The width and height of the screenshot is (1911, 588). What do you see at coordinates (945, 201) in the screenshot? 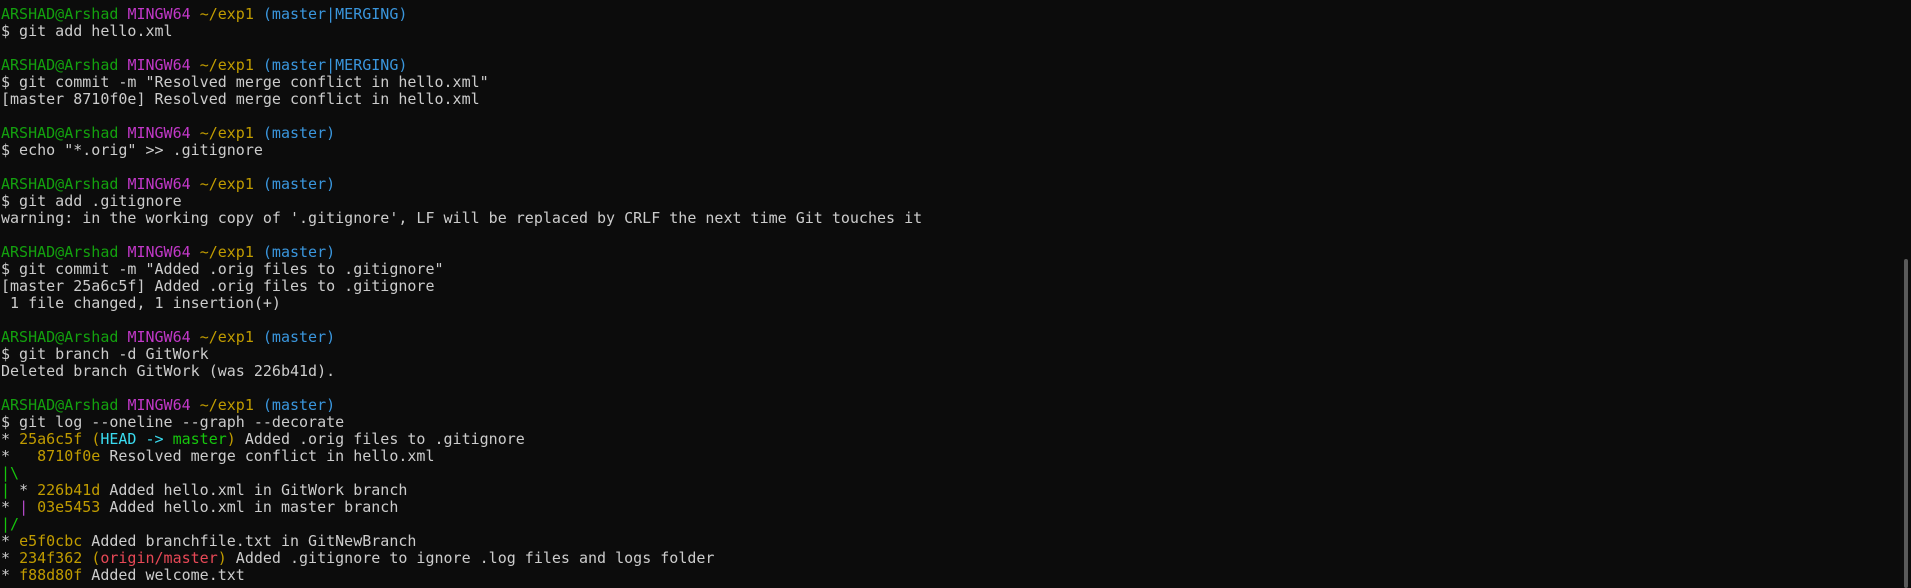
I see `terminal-line: $ git add .gitignore` at bounding box center [945, 201].